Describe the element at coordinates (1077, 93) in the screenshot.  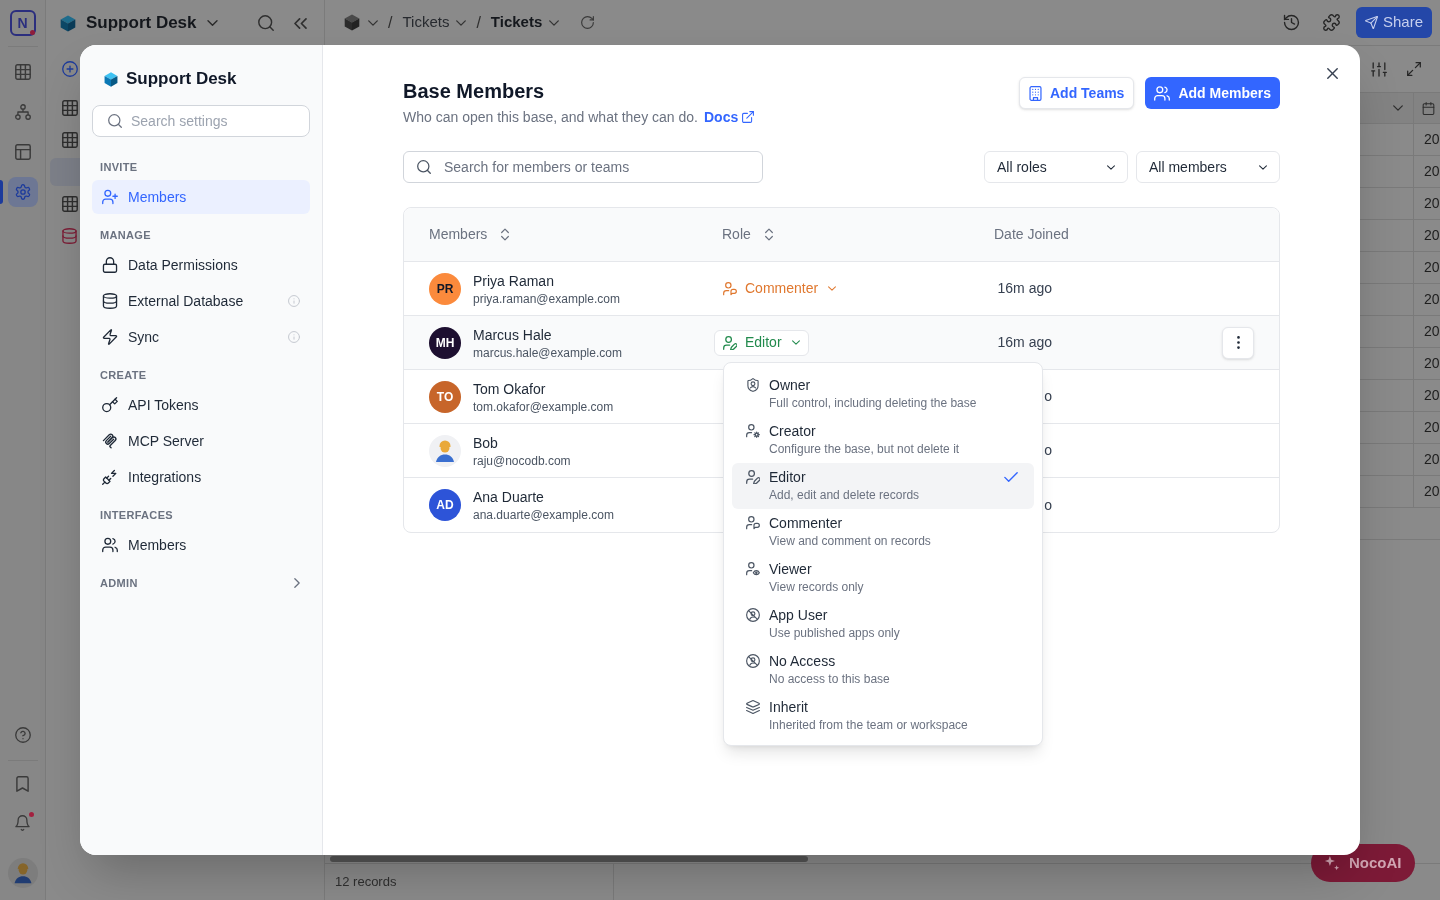
I see `outline-button: Add Teams` at that location.